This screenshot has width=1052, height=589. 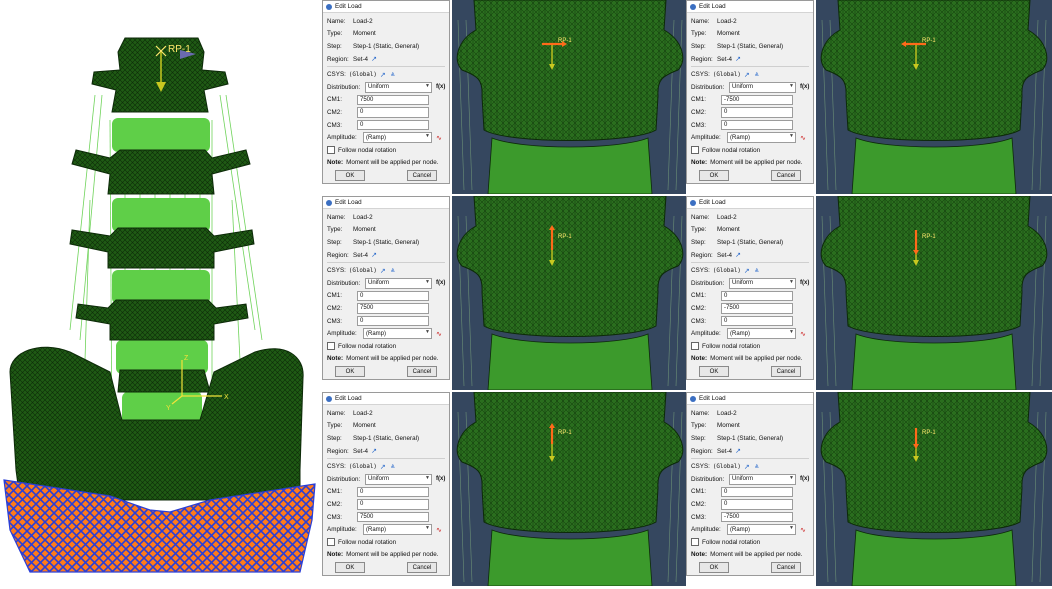 What do you see at coordinates (393, 517) in the screenshot?
I see `cm3-input: 7500` at bounding box center [393, 517].